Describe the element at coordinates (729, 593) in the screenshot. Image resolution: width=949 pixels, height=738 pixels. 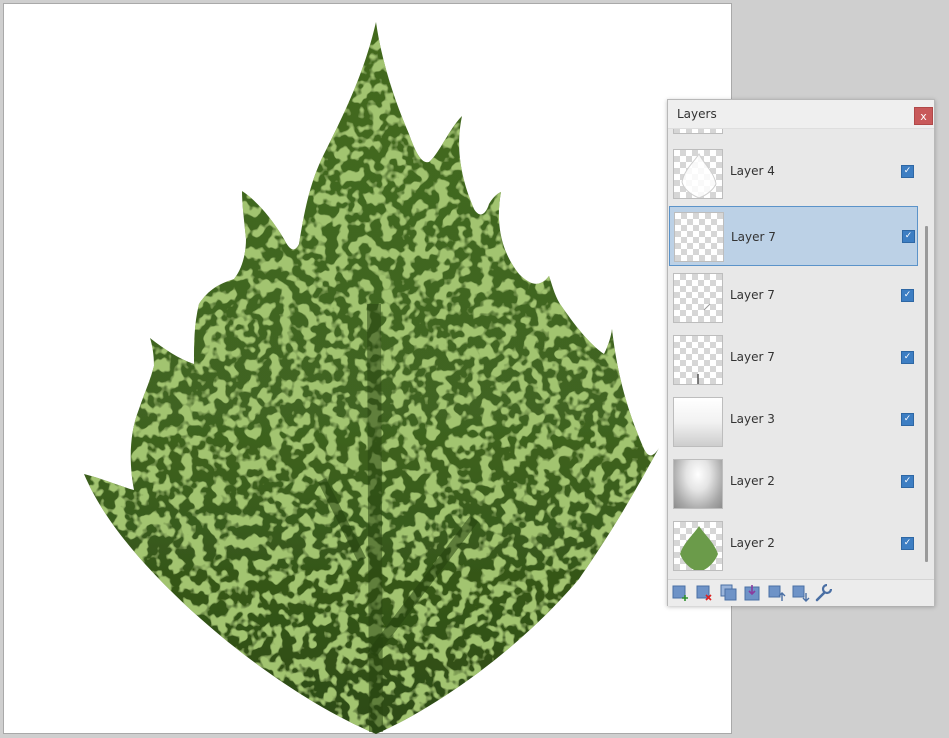
I see `duplicate-layer-icon` at that location.